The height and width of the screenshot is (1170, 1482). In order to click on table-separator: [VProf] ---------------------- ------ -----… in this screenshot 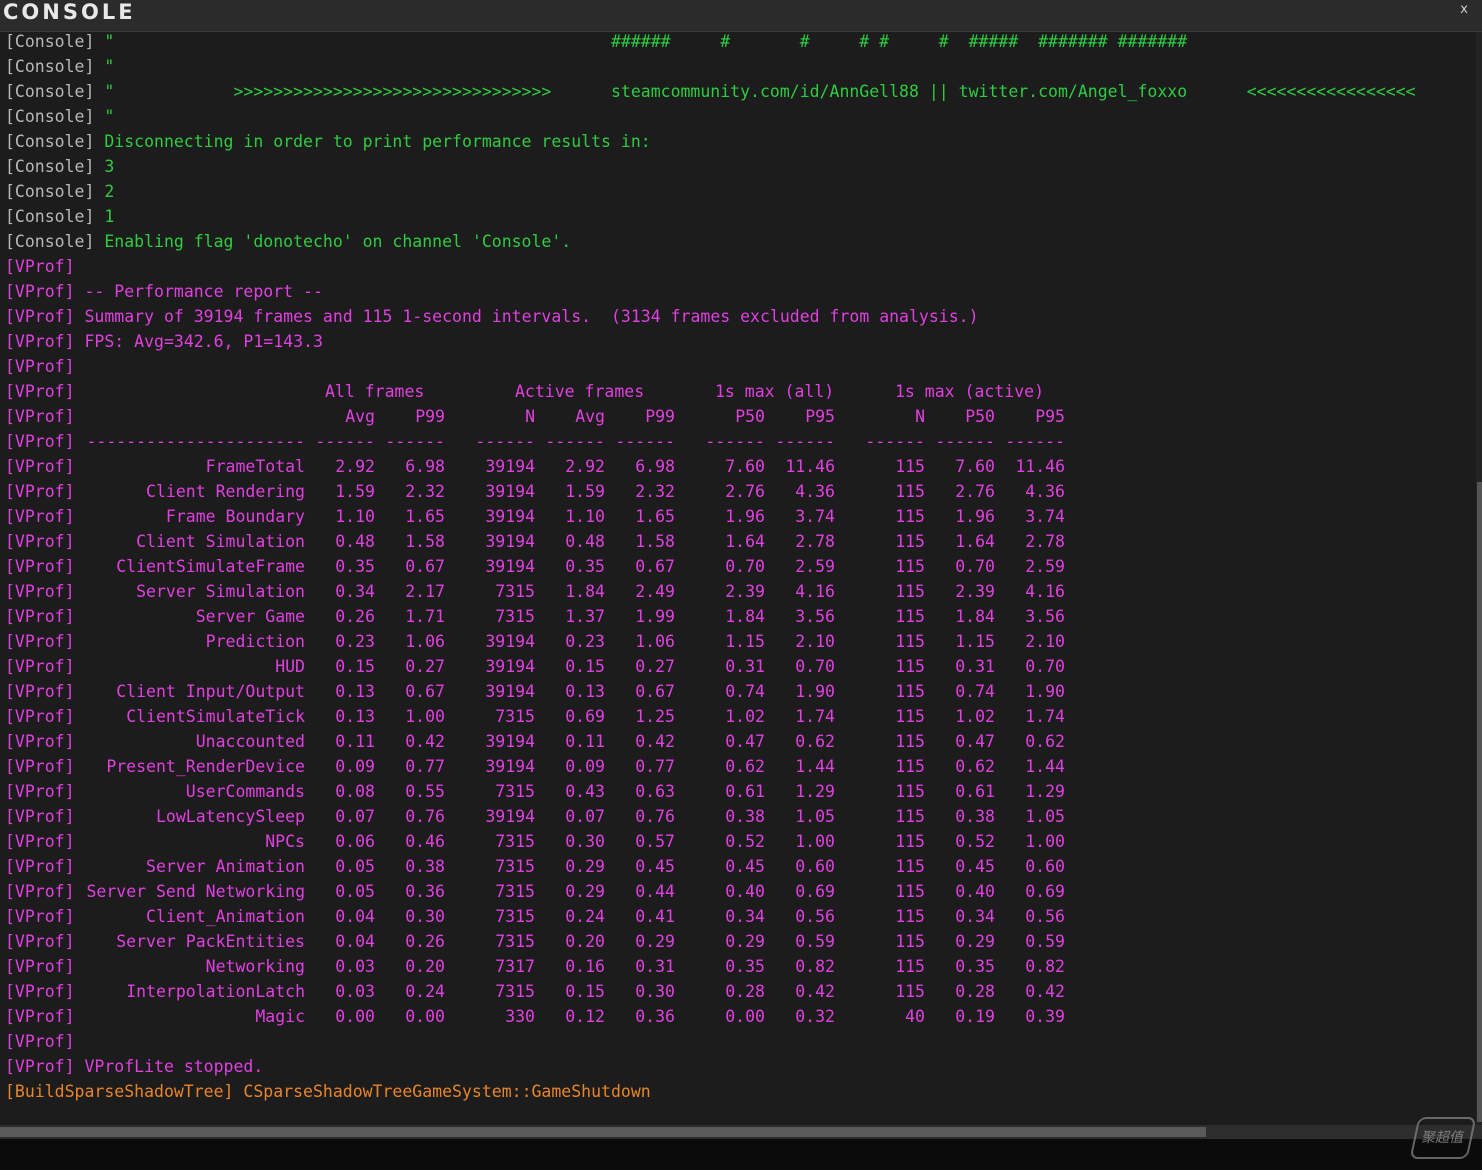, I will do `click(535, 441)`.